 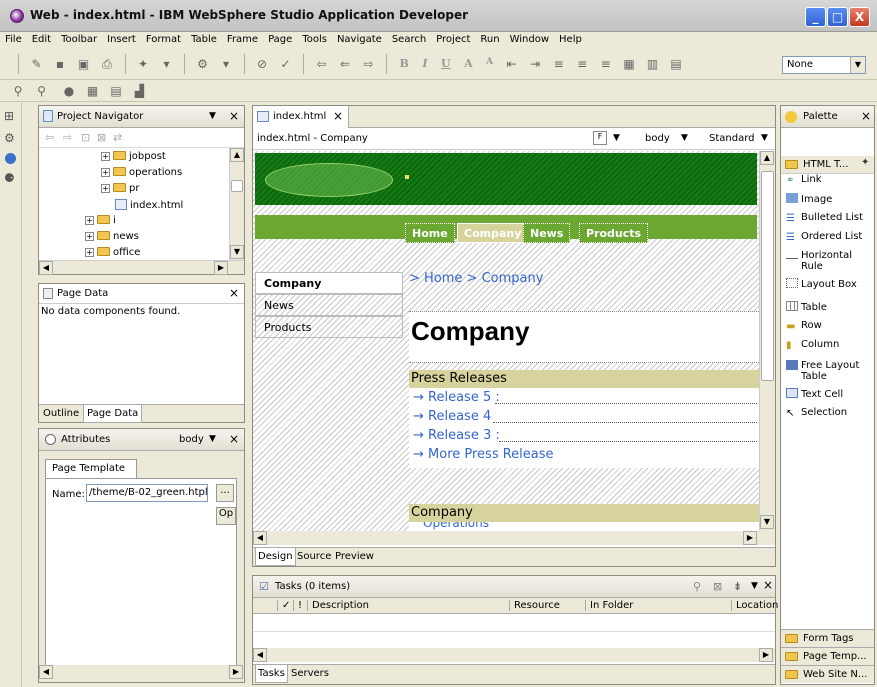 I want to click on forward-icon: ⇨, so click(x=369, y=64).